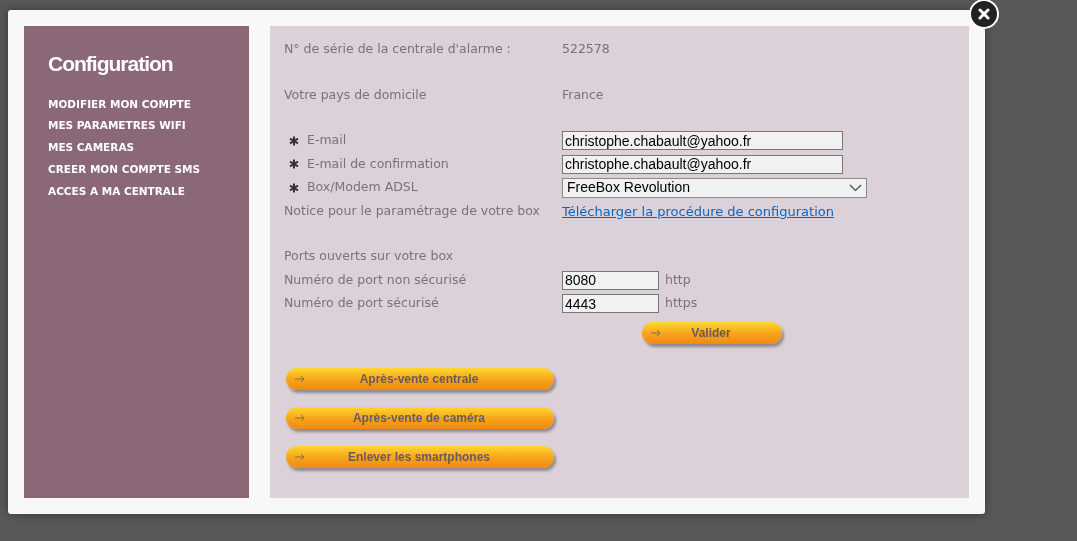 This screenshot has height=541, width=1077. What do you see at coordinates (397, 49) in the screenshot?
I see `field-label: N° de série de la centrale d'alarme :` at bounding box center [397, 49].